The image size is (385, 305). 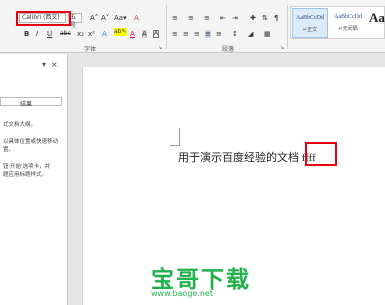 What do you see at coordinates (377, 17) in the screenshot?
I see `style-preview: Aa` at bounding box center [377, 17].